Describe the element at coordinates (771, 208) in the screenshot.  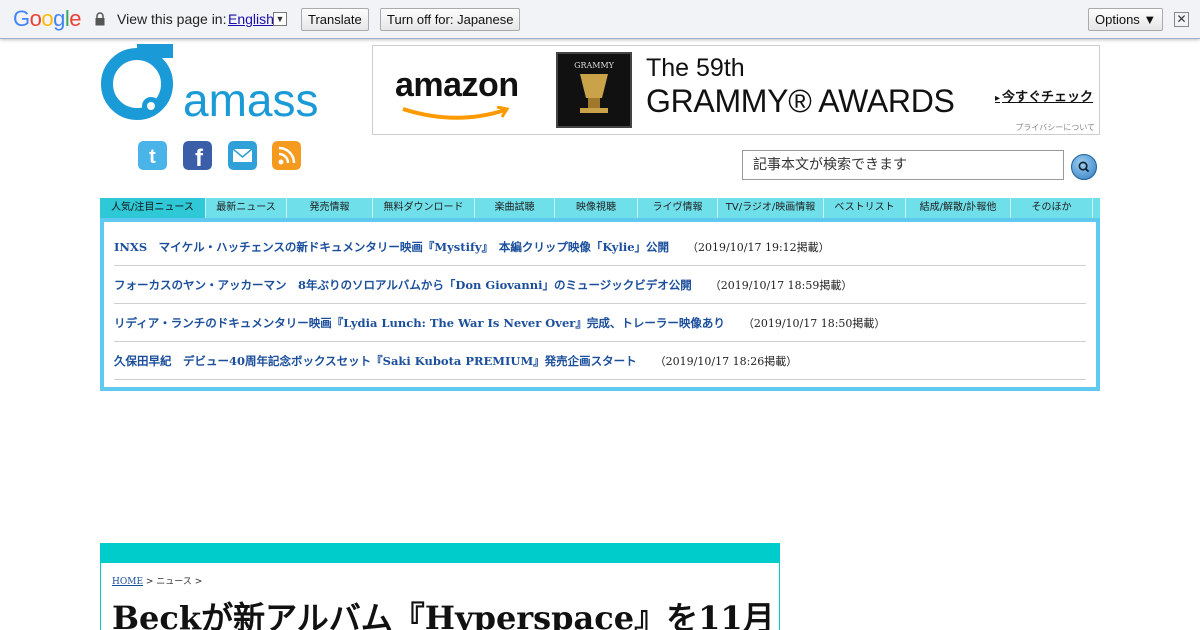
I see `tab-tv-radio-movie: TV/ラジオ/映画情報` at that location.